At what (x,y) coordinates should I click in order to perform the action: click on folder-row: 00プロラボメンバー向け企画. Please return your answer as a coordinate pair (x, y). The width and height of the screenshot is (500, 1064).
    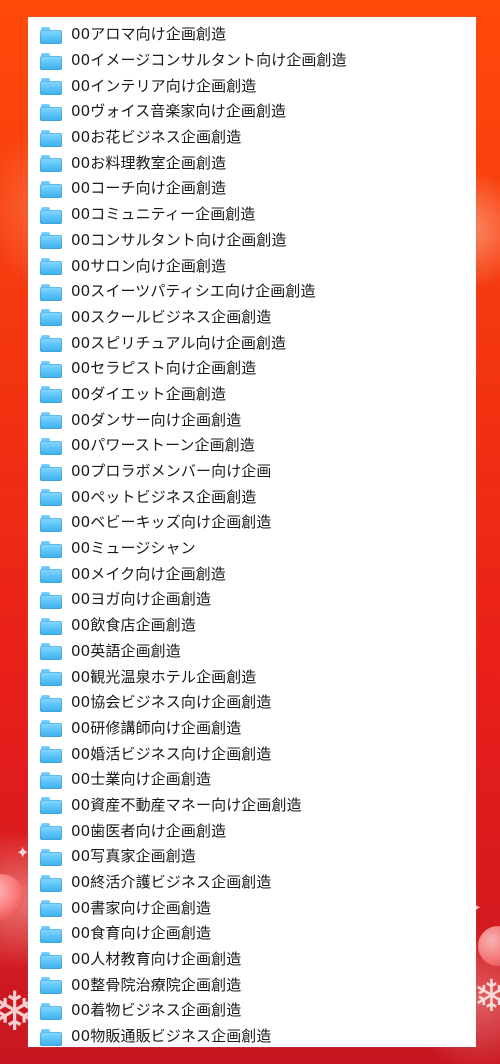
    Looking at the image, I should click on (252, 472).